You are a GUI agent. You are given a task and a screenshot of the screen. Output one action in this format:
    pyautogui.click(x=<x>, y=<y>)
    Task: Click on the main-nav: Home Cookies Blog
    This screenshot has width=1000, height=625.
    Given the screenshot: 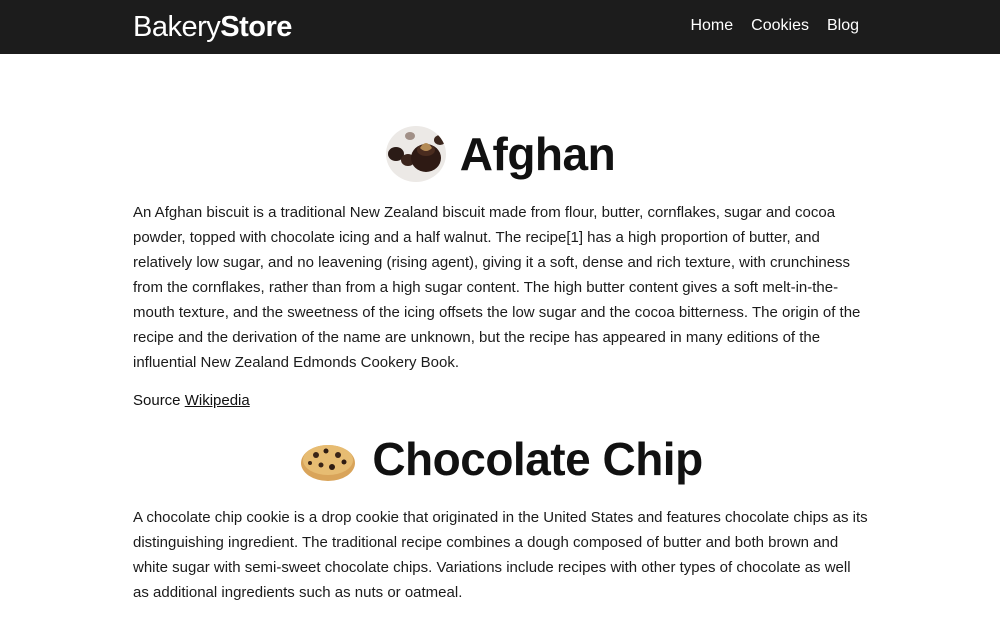 What is the action you would take?
    pyautogui.click(x=774, y=26)
    